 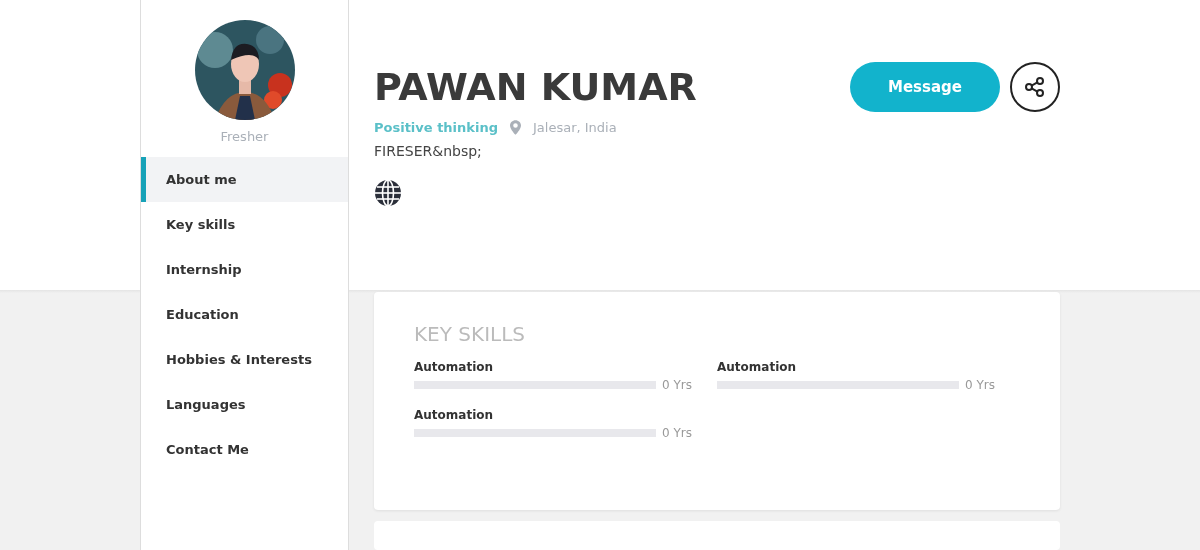 I want to click on tagline: Positive thinking, so click(x=436, y=127).